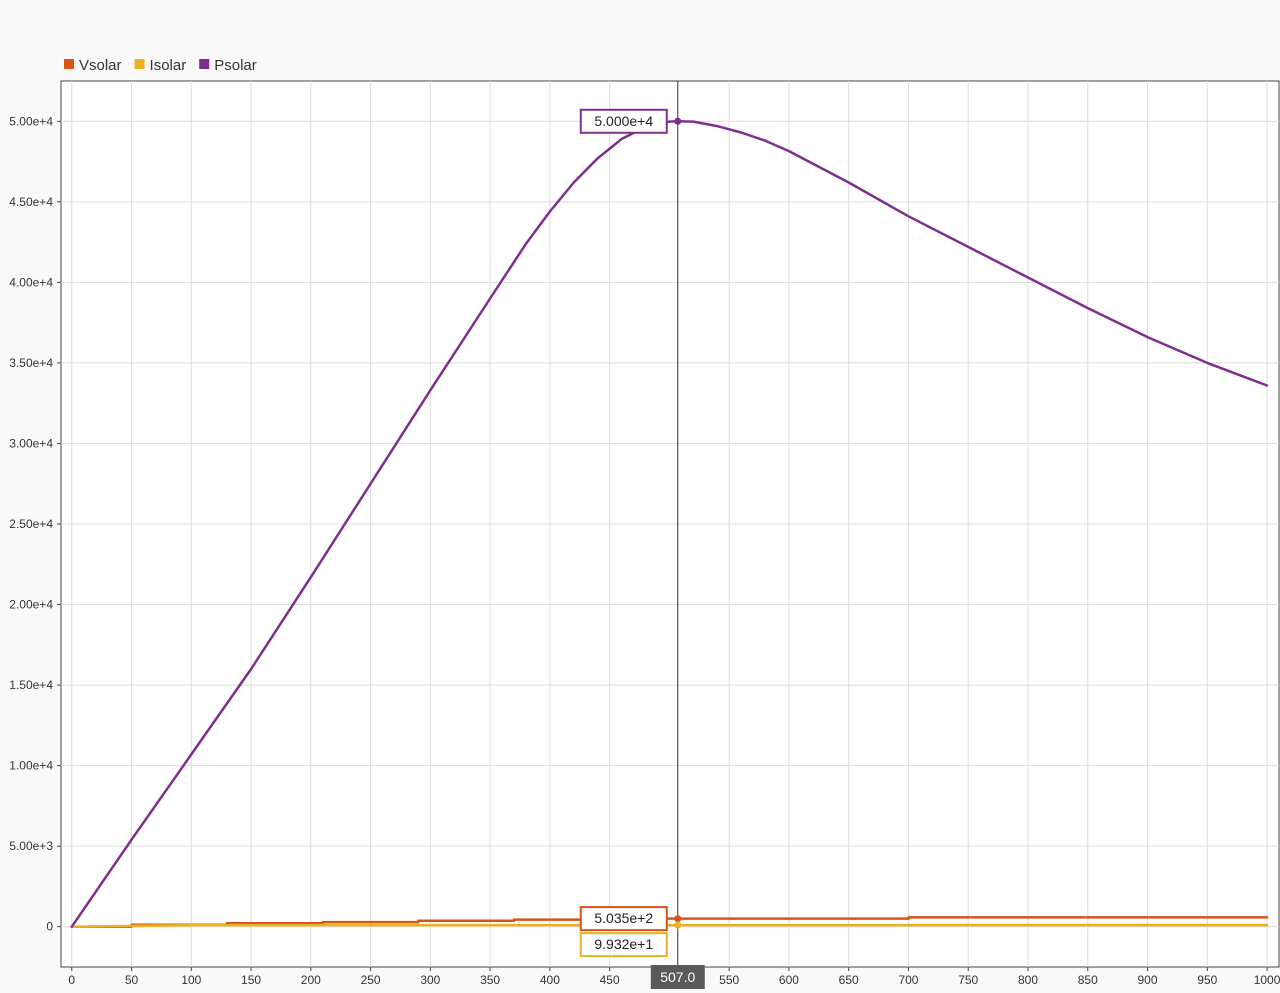 This screenshot has width=1280, height=993. What do you see at coordinates (908, 980) in the screenshot?
I see `x-tick-label: 700` at bounding box center [908, 980].